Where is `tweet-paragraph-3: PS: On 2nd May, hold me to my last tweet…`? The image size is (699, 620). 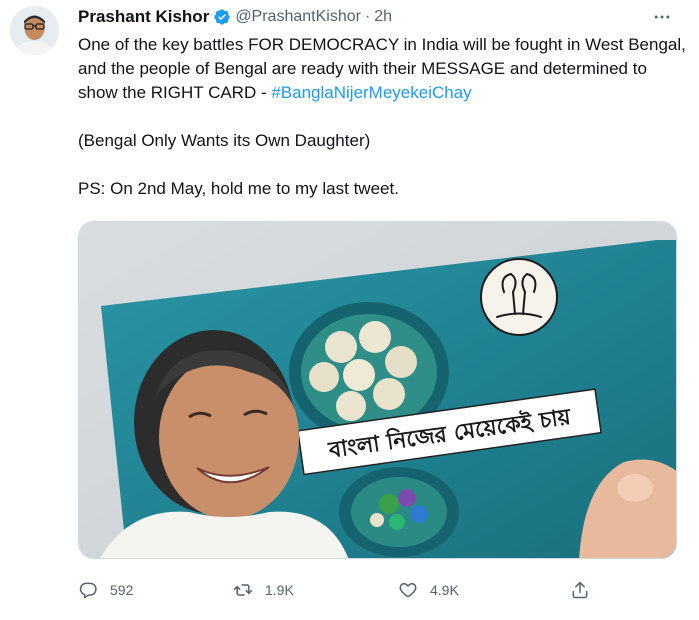
tweet-paragraph-3: PS: On 2nd May, hold me to my last tweet… is located at coordinates (238, 188).